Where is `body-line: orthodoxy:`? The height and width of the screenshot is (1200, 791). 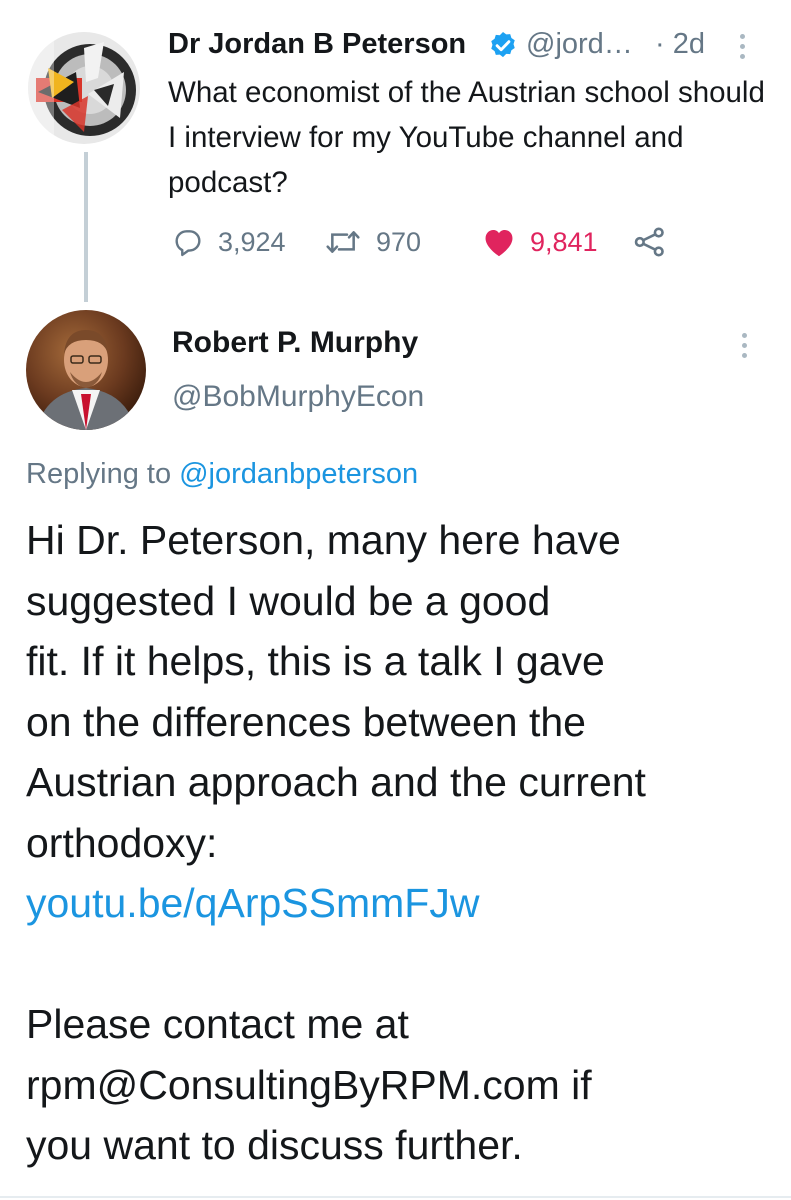 body-line: orthodoxy: is located at coordinates (122, 842).